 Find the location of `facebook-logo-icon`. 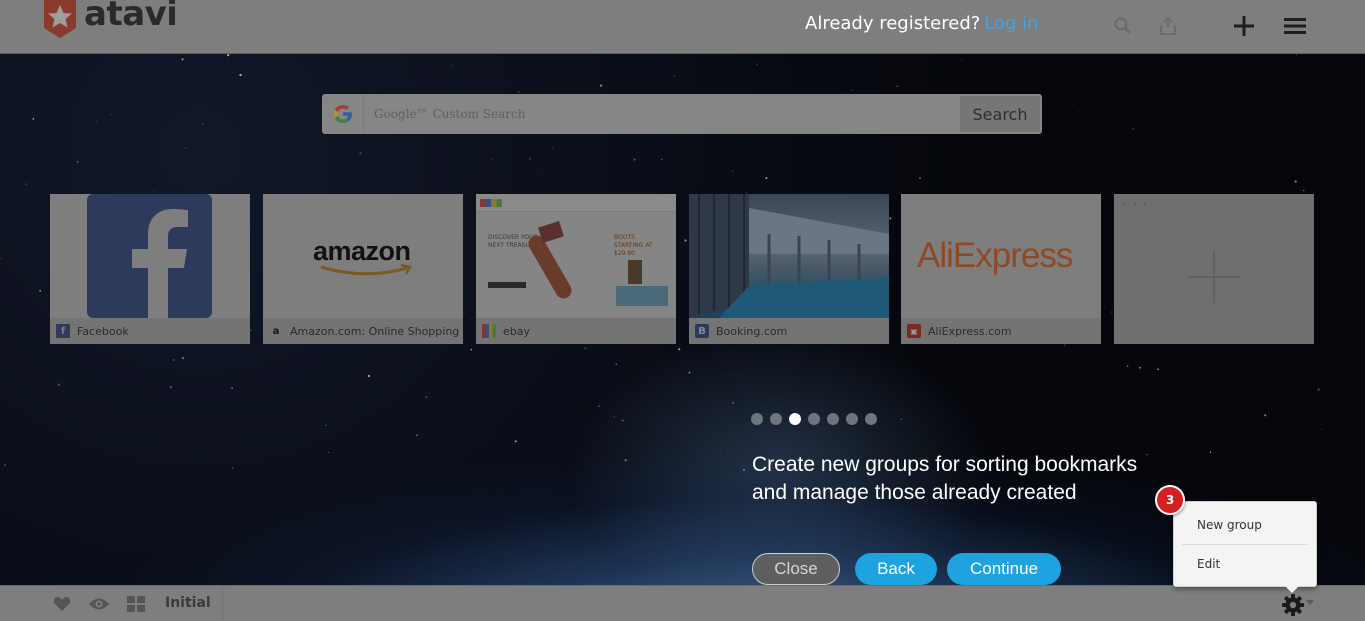

facebook-logo-icon is located at coordinates (149, 256).